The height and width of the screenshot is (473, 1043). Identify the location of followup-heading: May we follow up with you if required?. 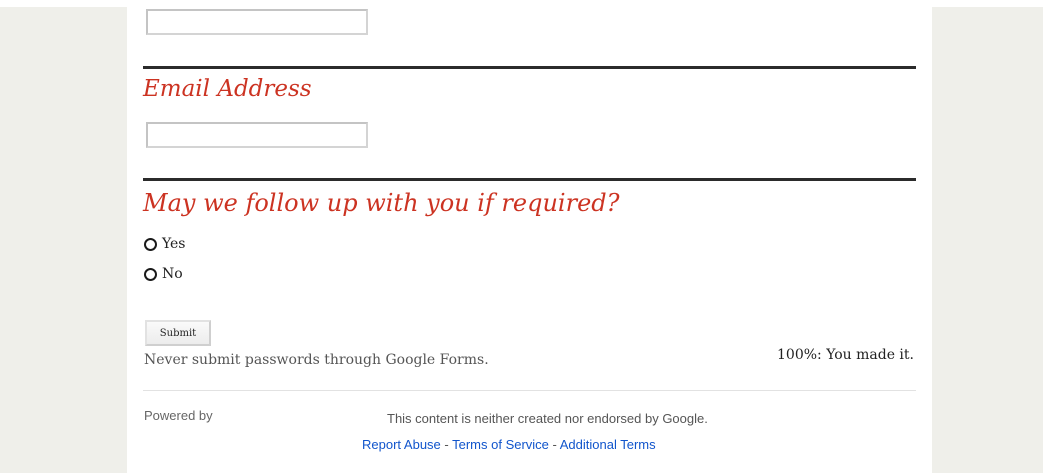
(381, 203).